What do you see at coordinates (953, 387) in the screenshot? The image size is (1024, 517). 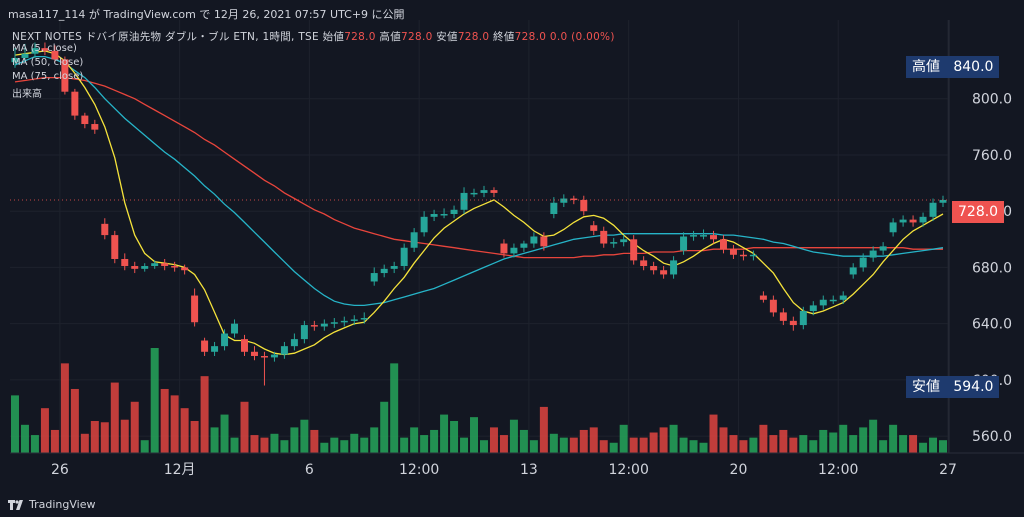 I see `low-price-label: 安値 594.0` at bounding box center [953, 387].